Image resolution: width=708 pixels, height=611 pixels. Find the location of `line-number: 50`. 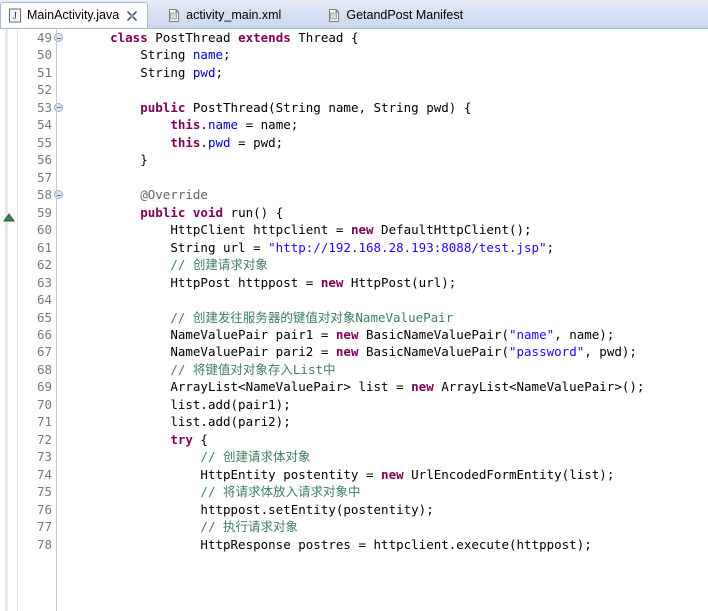

line-number: 50 is located at coordinates (41, 54).